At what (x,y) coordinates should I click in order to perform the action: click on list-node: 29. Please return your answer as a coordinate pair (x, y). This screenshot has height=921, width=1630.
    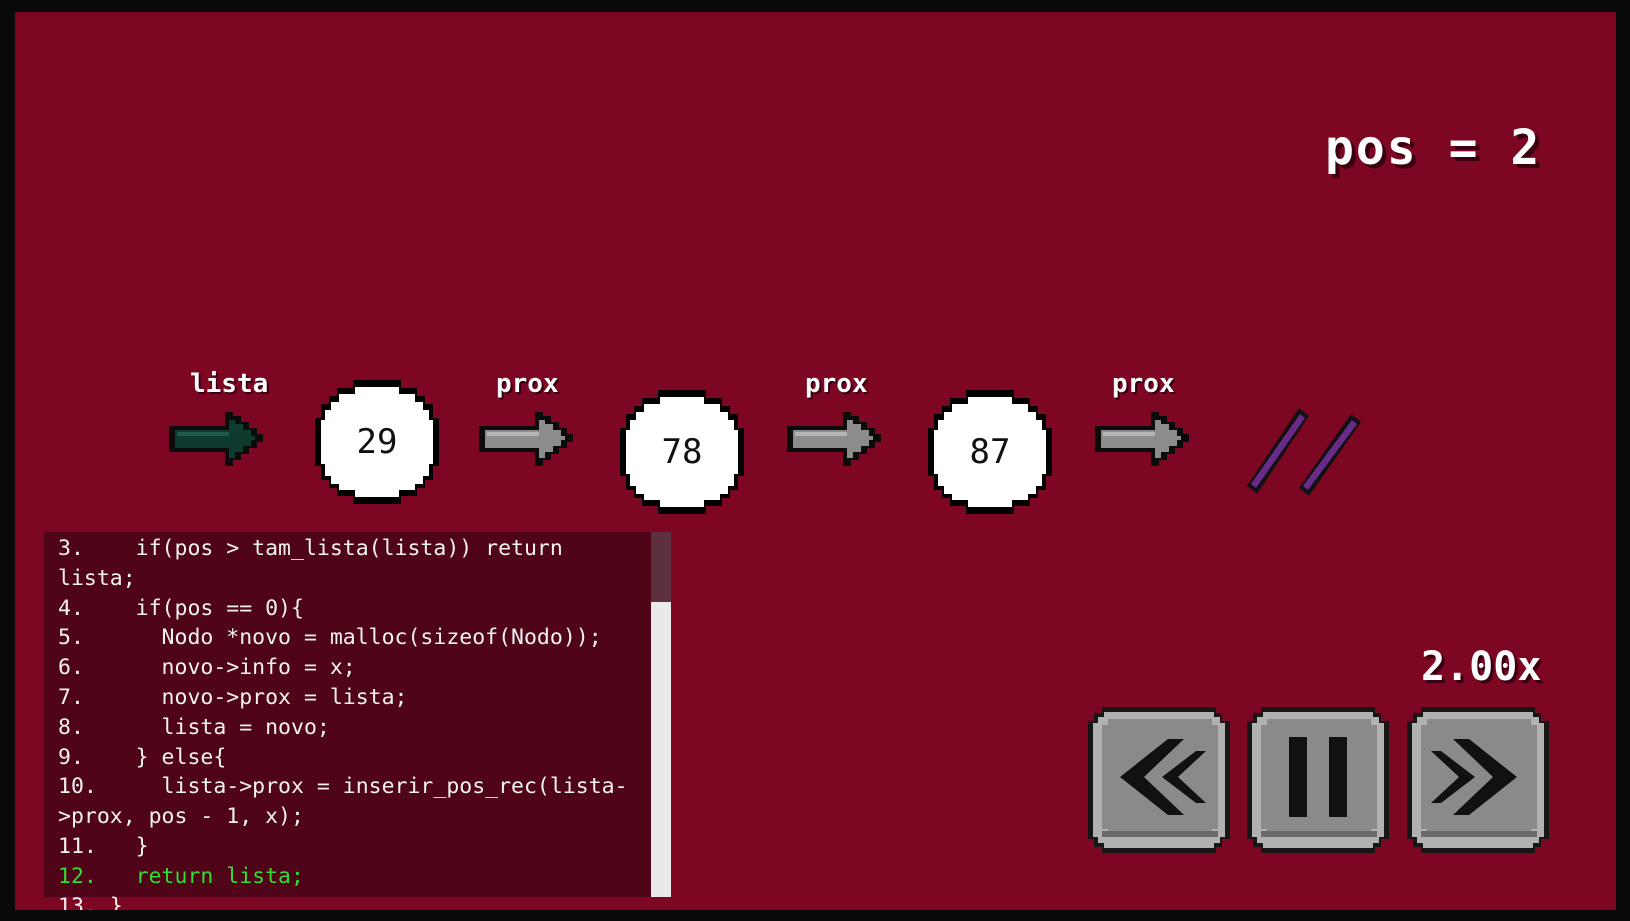
    Looking at the image, I should click on (377, 442).